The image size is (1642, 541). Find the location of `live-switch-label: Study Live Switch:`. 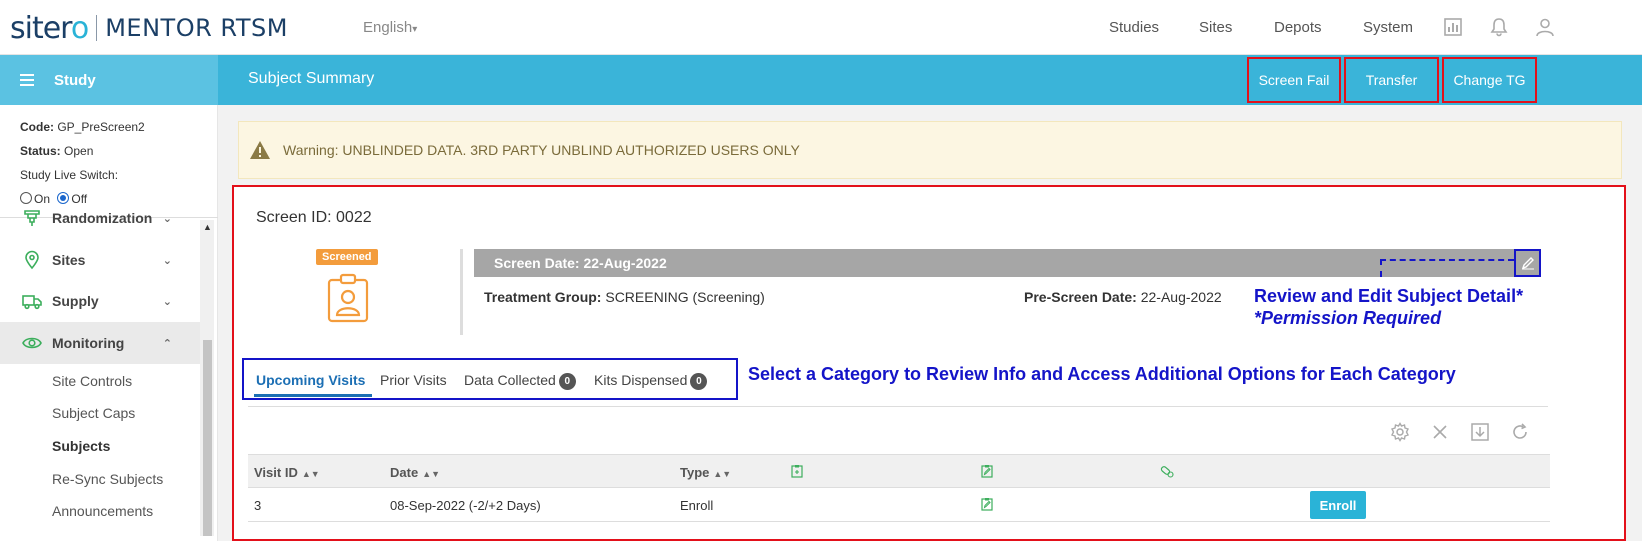

live-switch-label: Study Live Switch: is located at coordinates (69, 175).